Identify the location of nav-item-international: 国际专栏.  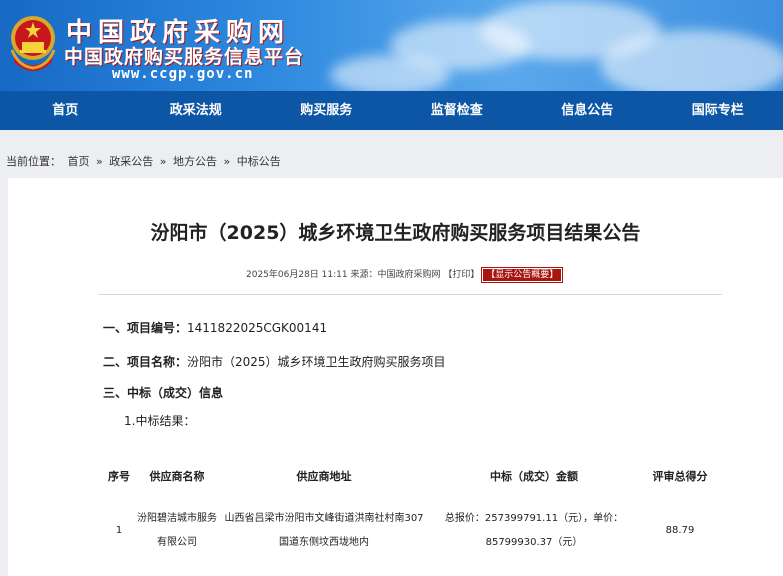
(718, 110).